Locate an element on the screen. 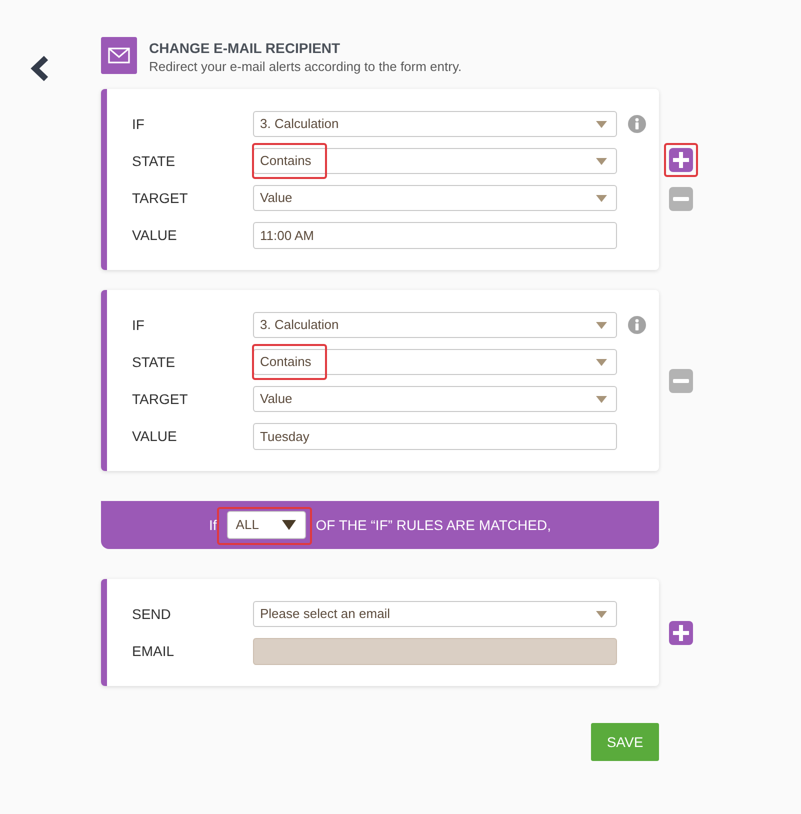 The image size is (801, 814). match-suffix: OF THE “IF” RULES ARE MATCHED, is located at coordinates (433, 525).